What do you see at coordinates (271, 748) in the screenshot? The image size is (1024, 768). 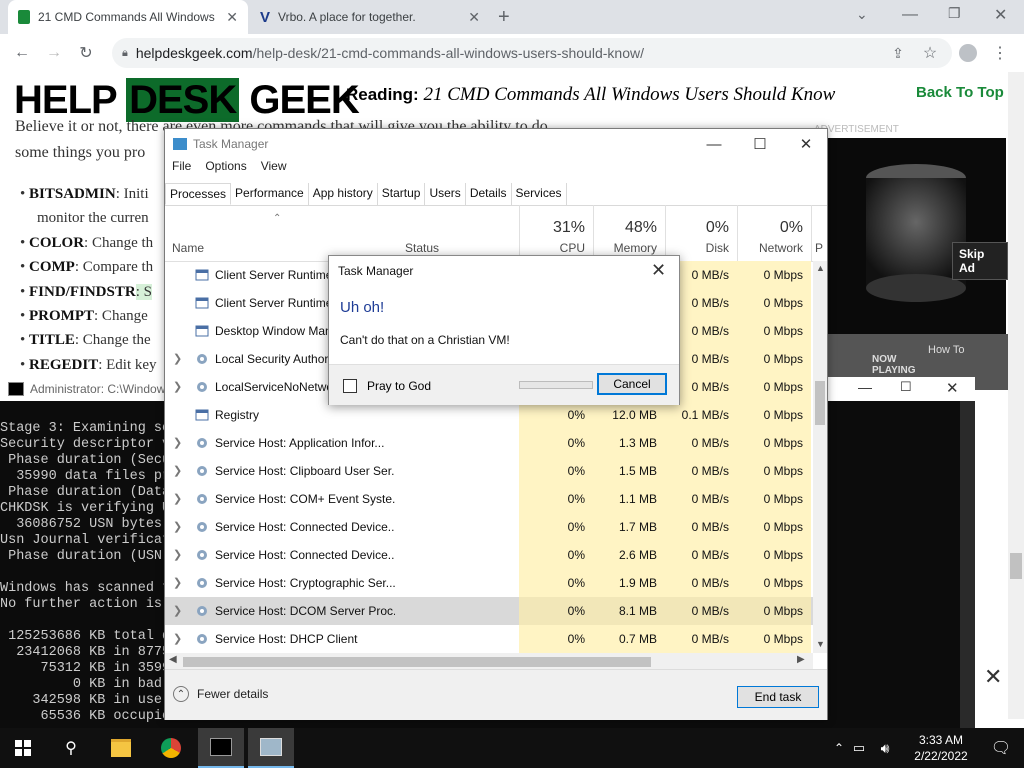 I see `task-manager-taskbar-icon` at bounding box center [271, 748].